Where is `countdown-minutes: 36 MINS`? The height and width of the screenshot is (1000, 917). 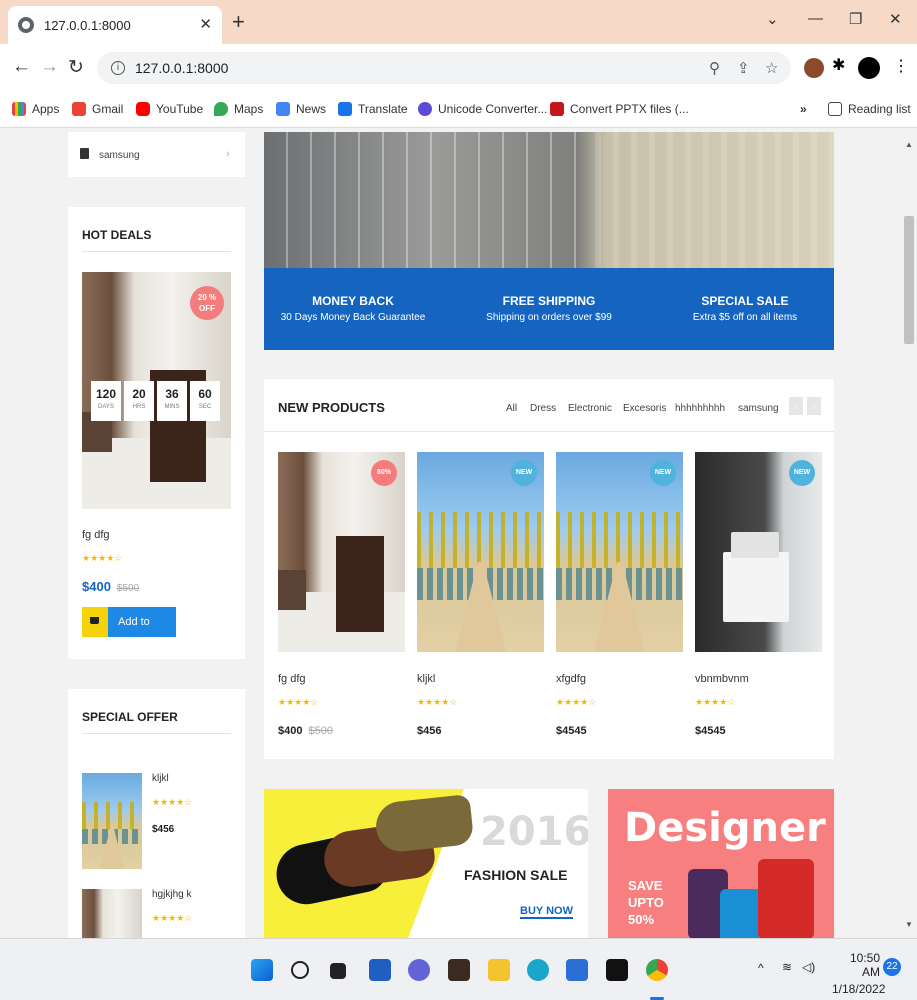 countdown-minutes: 36 MINS is located at coordinates (172, 401).